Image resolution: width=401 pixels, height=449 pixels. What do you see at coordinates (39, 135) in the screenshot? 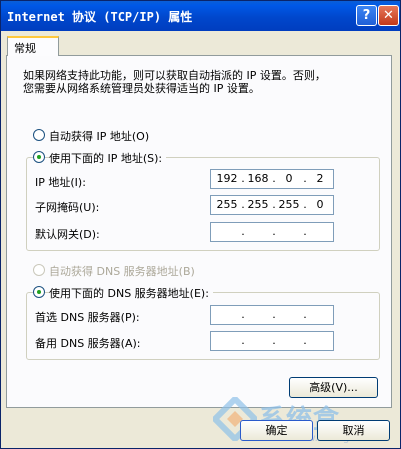
I see `auto-ip-radio` at bounding box center [39, 135].